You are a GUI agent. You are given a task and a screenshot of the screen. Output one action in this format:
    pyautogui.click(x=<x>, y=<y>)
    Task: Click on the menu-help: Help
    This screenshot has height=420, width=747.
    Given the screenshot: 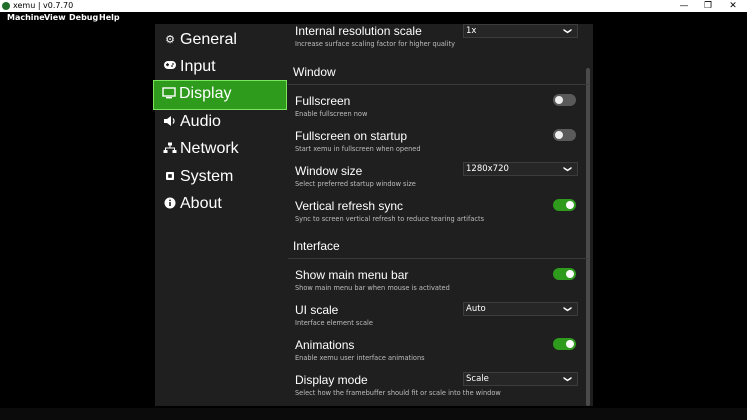 What is the action you would take?
    pyautogui.click(x=109, y=18)
    